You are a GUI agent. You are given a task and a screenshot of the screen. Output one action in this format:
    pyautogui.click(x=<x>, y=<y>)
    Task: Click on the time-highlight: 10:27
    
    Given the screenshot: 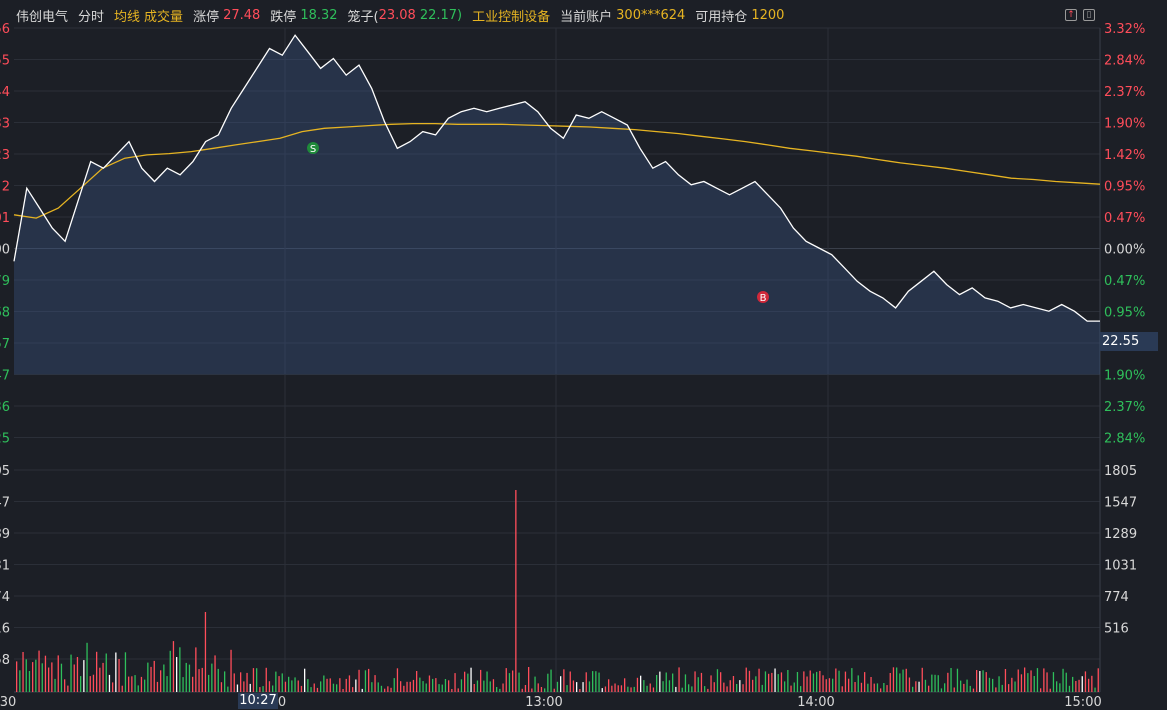 What is the action you would take?
    pyautogui.click(x=258, y=701)
    